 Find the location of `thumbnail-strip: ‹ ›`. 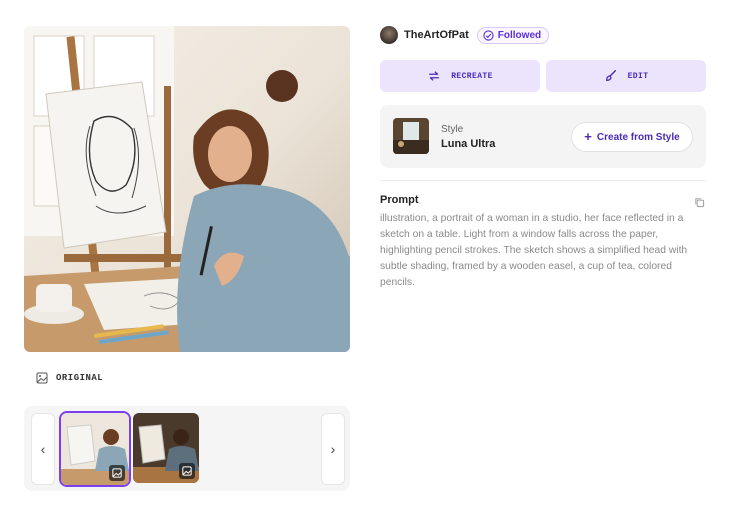

thumbnail-strip: ‹ › is located at coordinates (187, 448).